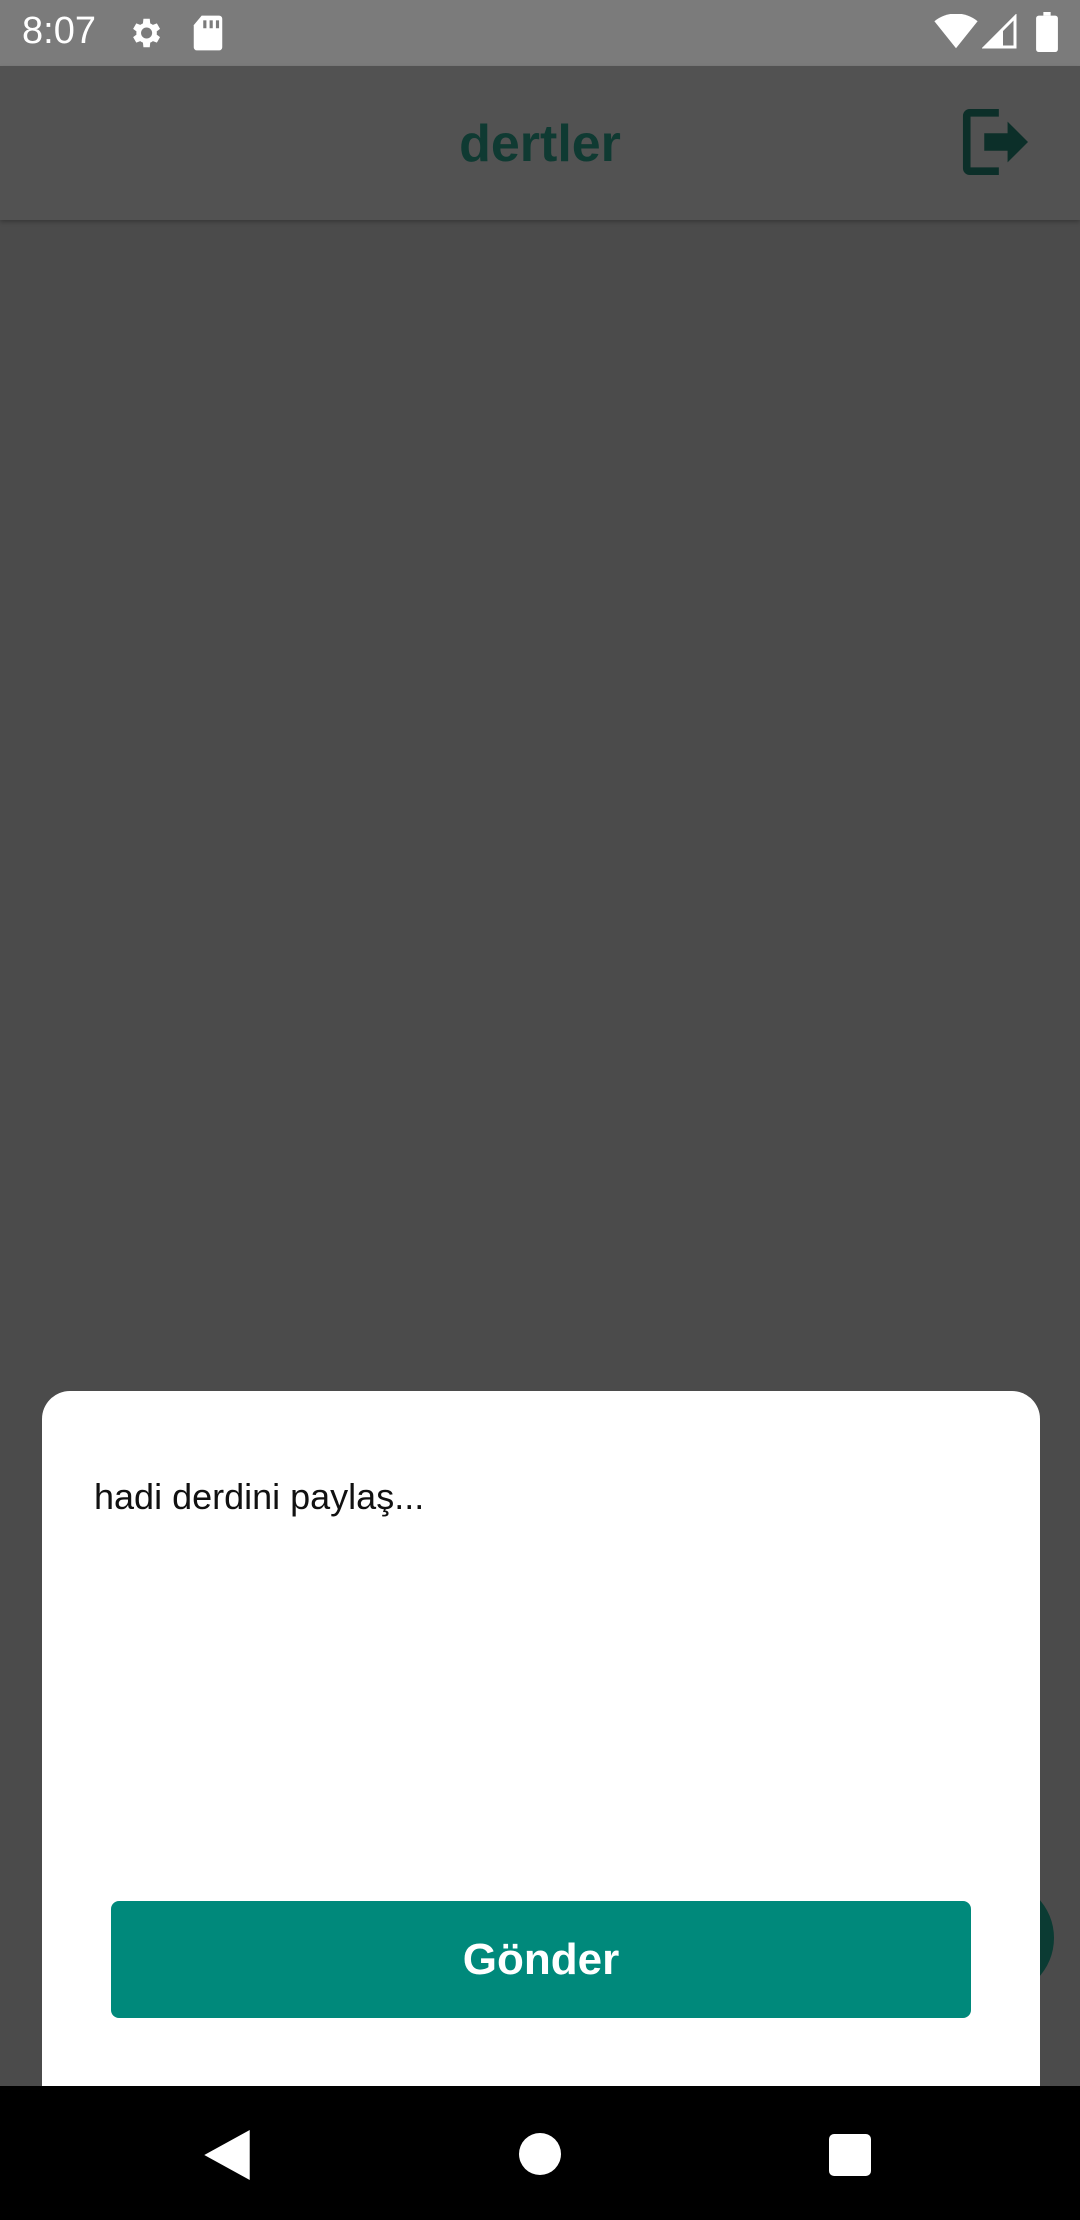 This screenshot has width=1080, height=2220. What do you see at coordinates (1047, 32) in the screenshot?
I see `battery-icon` at bounding box center [1047, 32].